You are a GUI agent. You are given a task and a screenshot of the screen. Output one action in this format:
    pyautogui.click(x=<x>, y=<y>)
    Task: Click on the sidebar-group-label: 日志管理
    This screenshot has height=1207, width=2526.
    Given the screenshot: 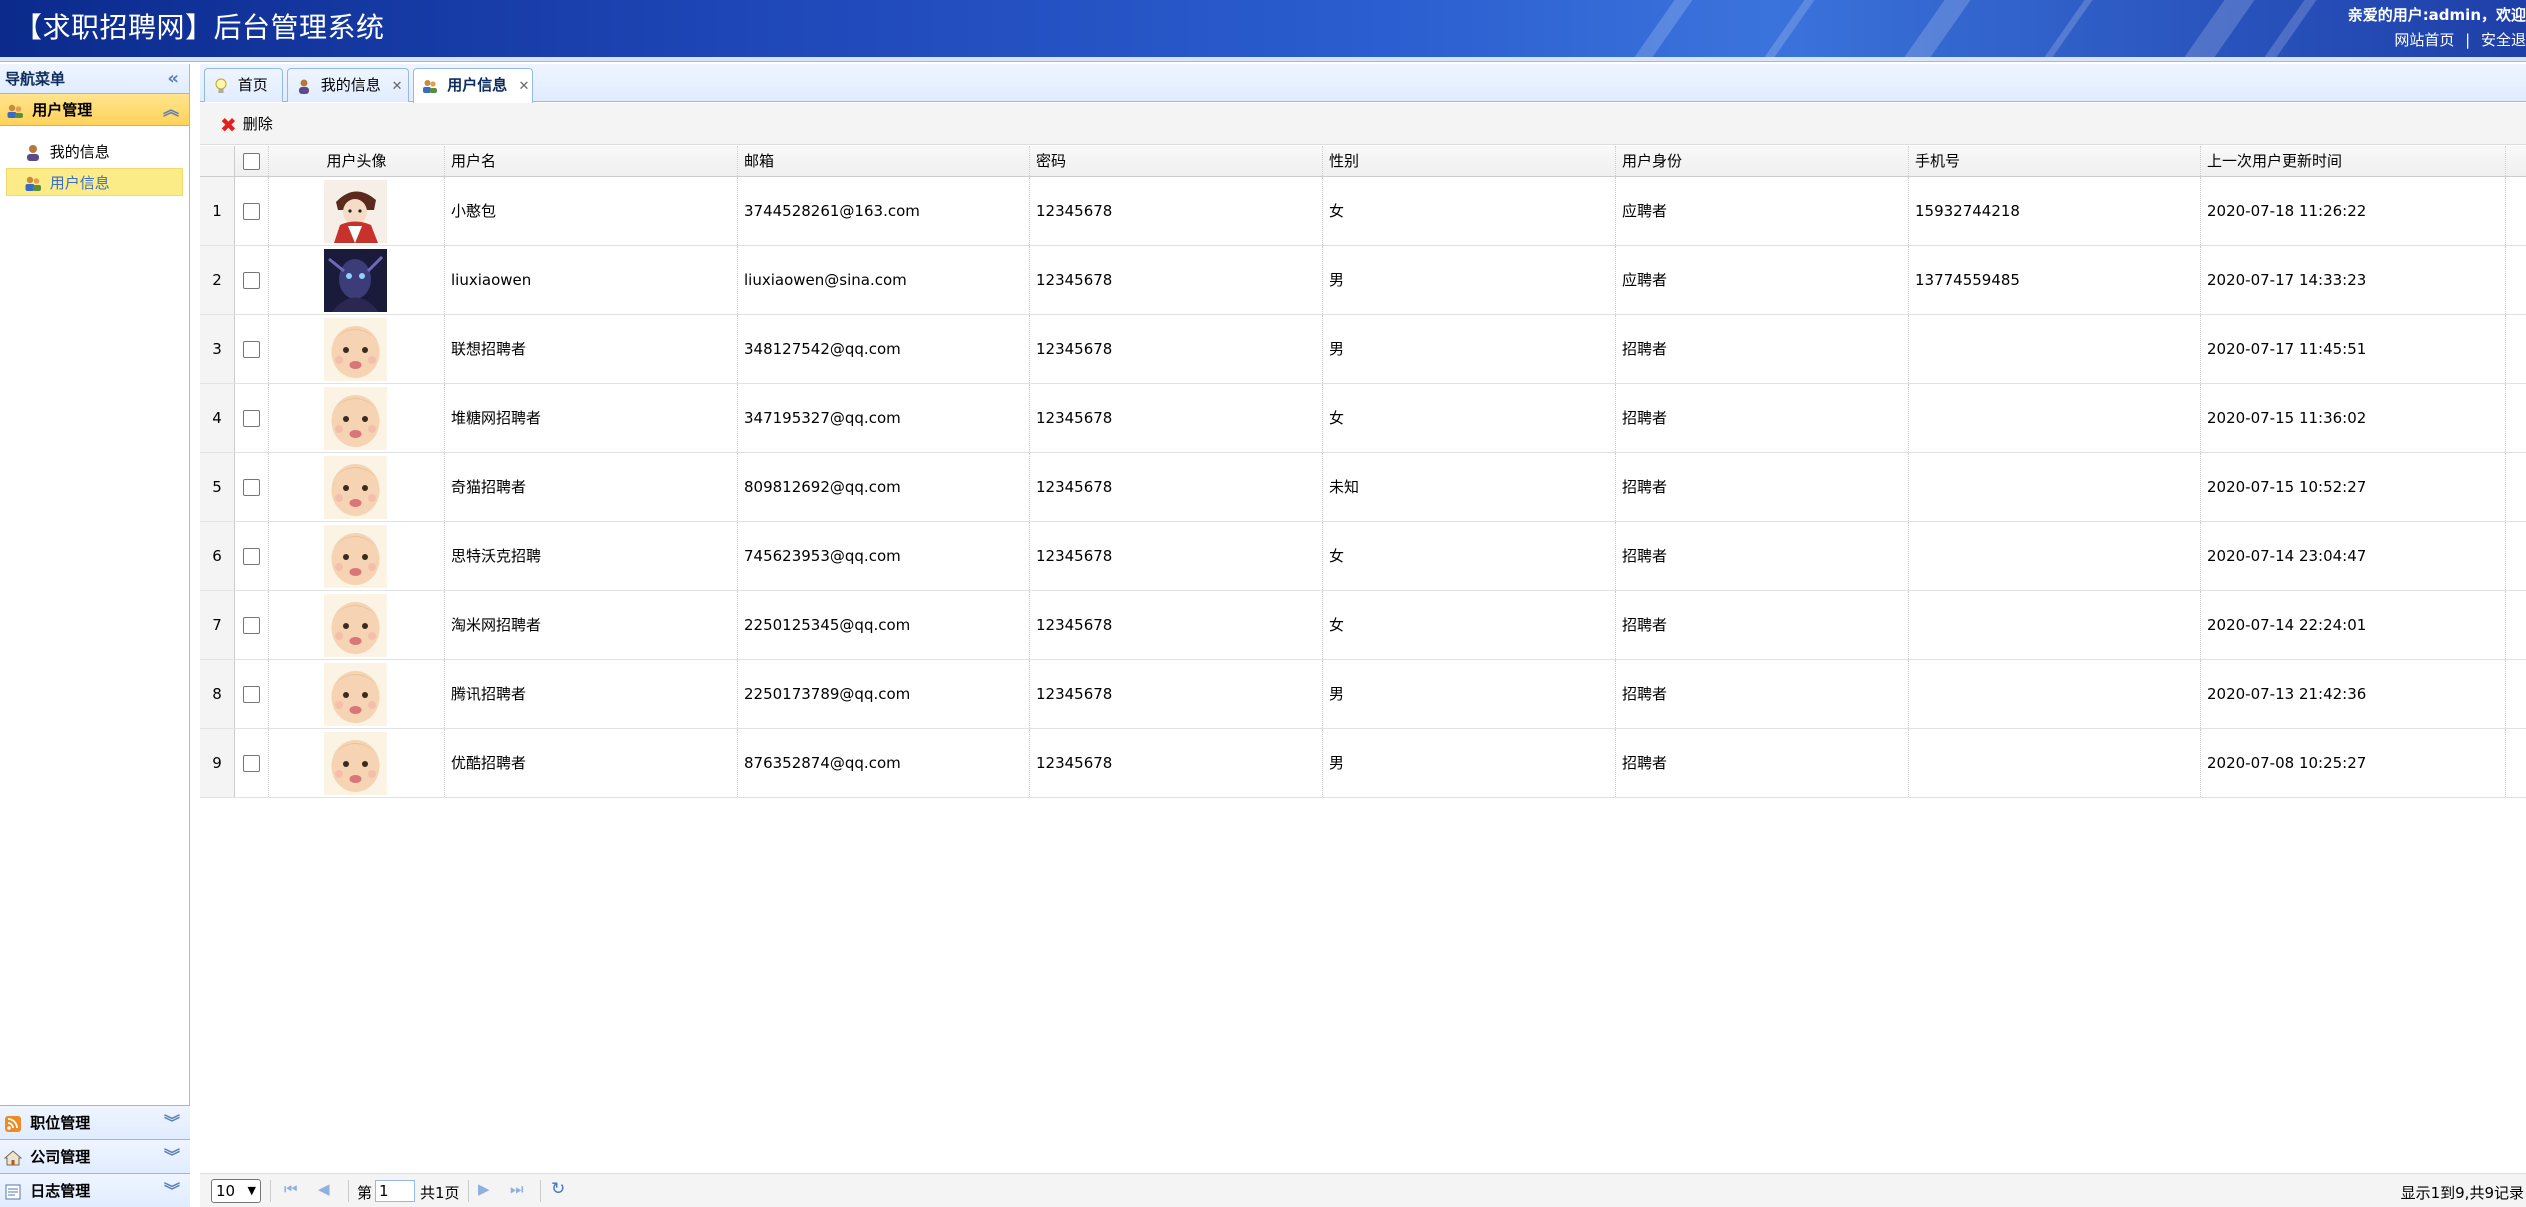 What is the action you would take?
    pyautogui.click(x=60, y=1191)
    